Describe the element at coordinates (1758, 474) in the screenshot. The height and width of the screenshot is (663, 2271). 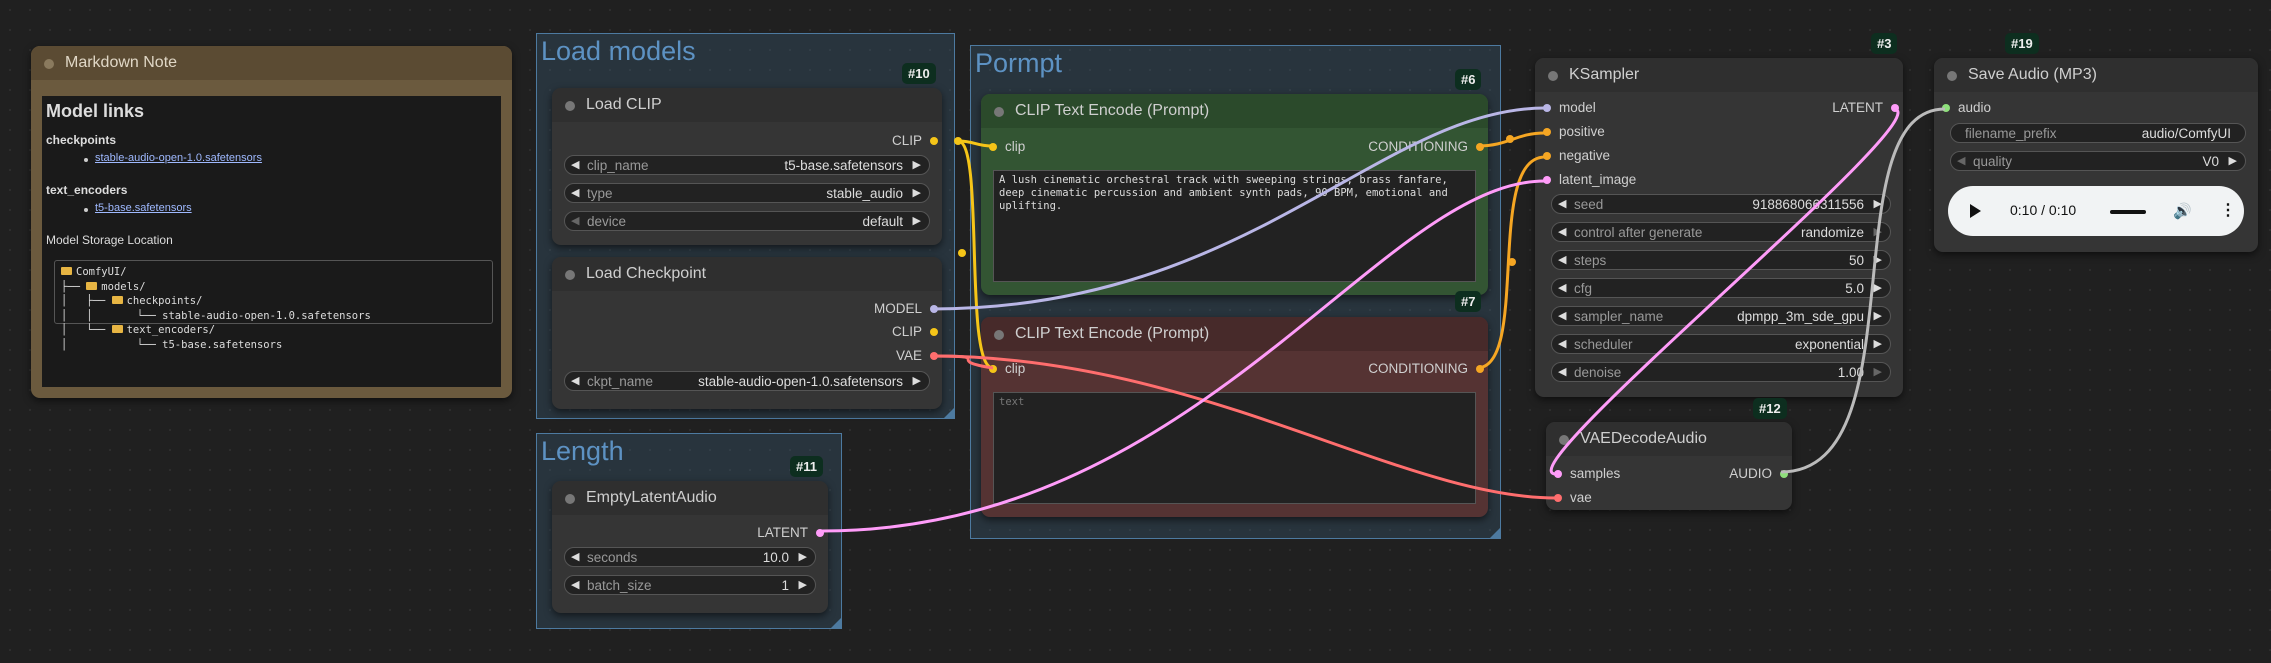
I see `output-audio: AUDIO` at that location.